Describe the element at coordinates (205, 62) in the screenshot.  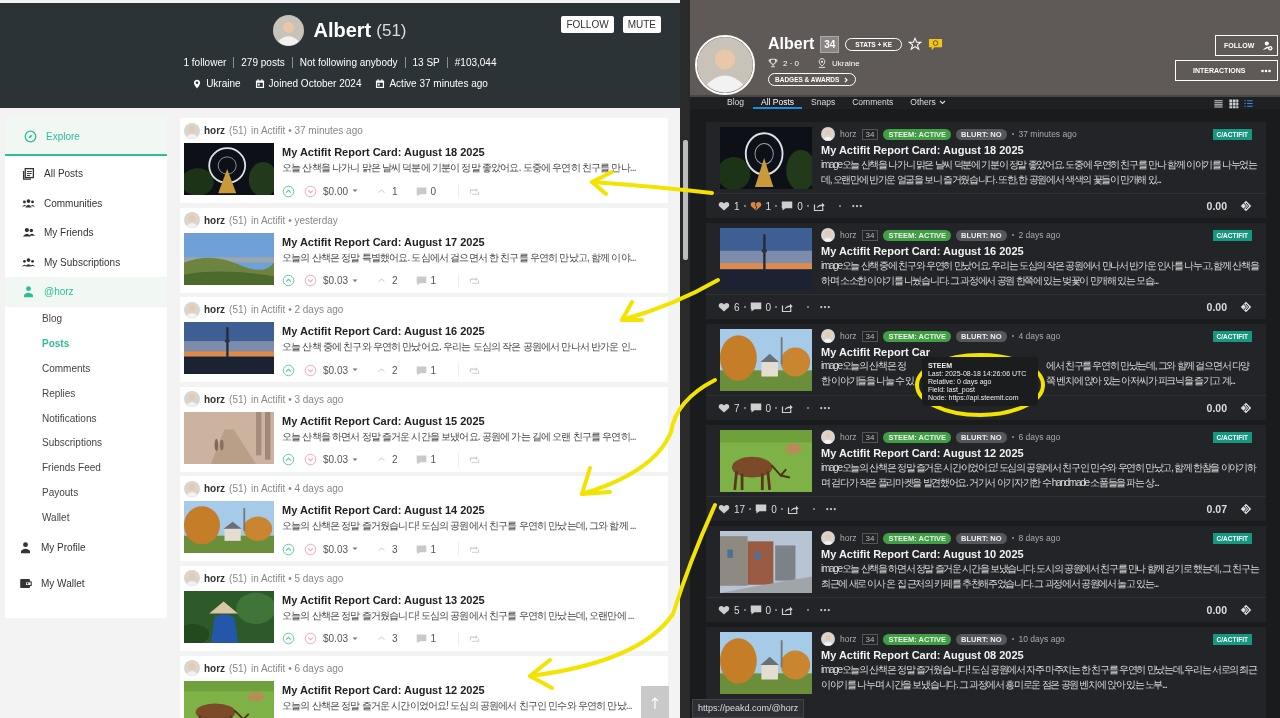
I see `profile-stat: 1 follower` at that location.